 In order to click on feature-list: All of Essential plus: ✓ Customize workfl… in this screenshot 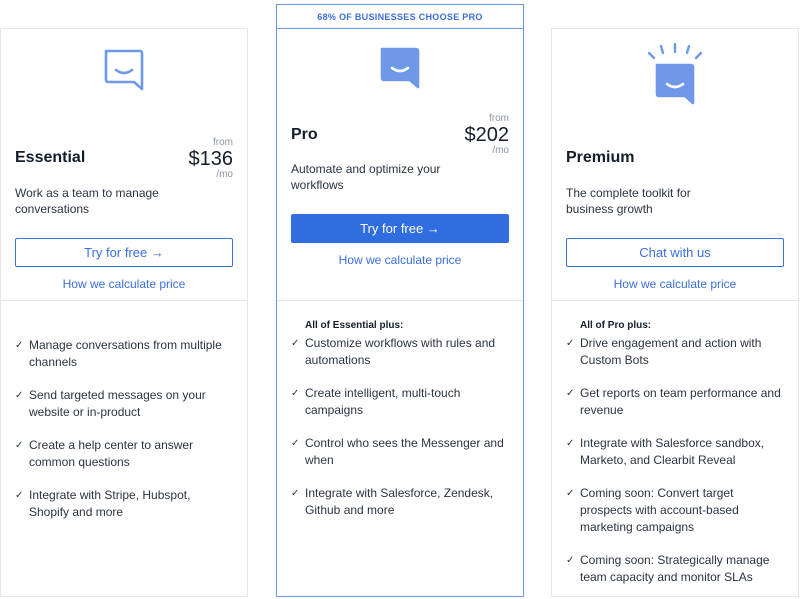, I will do `click(400, 427)`.